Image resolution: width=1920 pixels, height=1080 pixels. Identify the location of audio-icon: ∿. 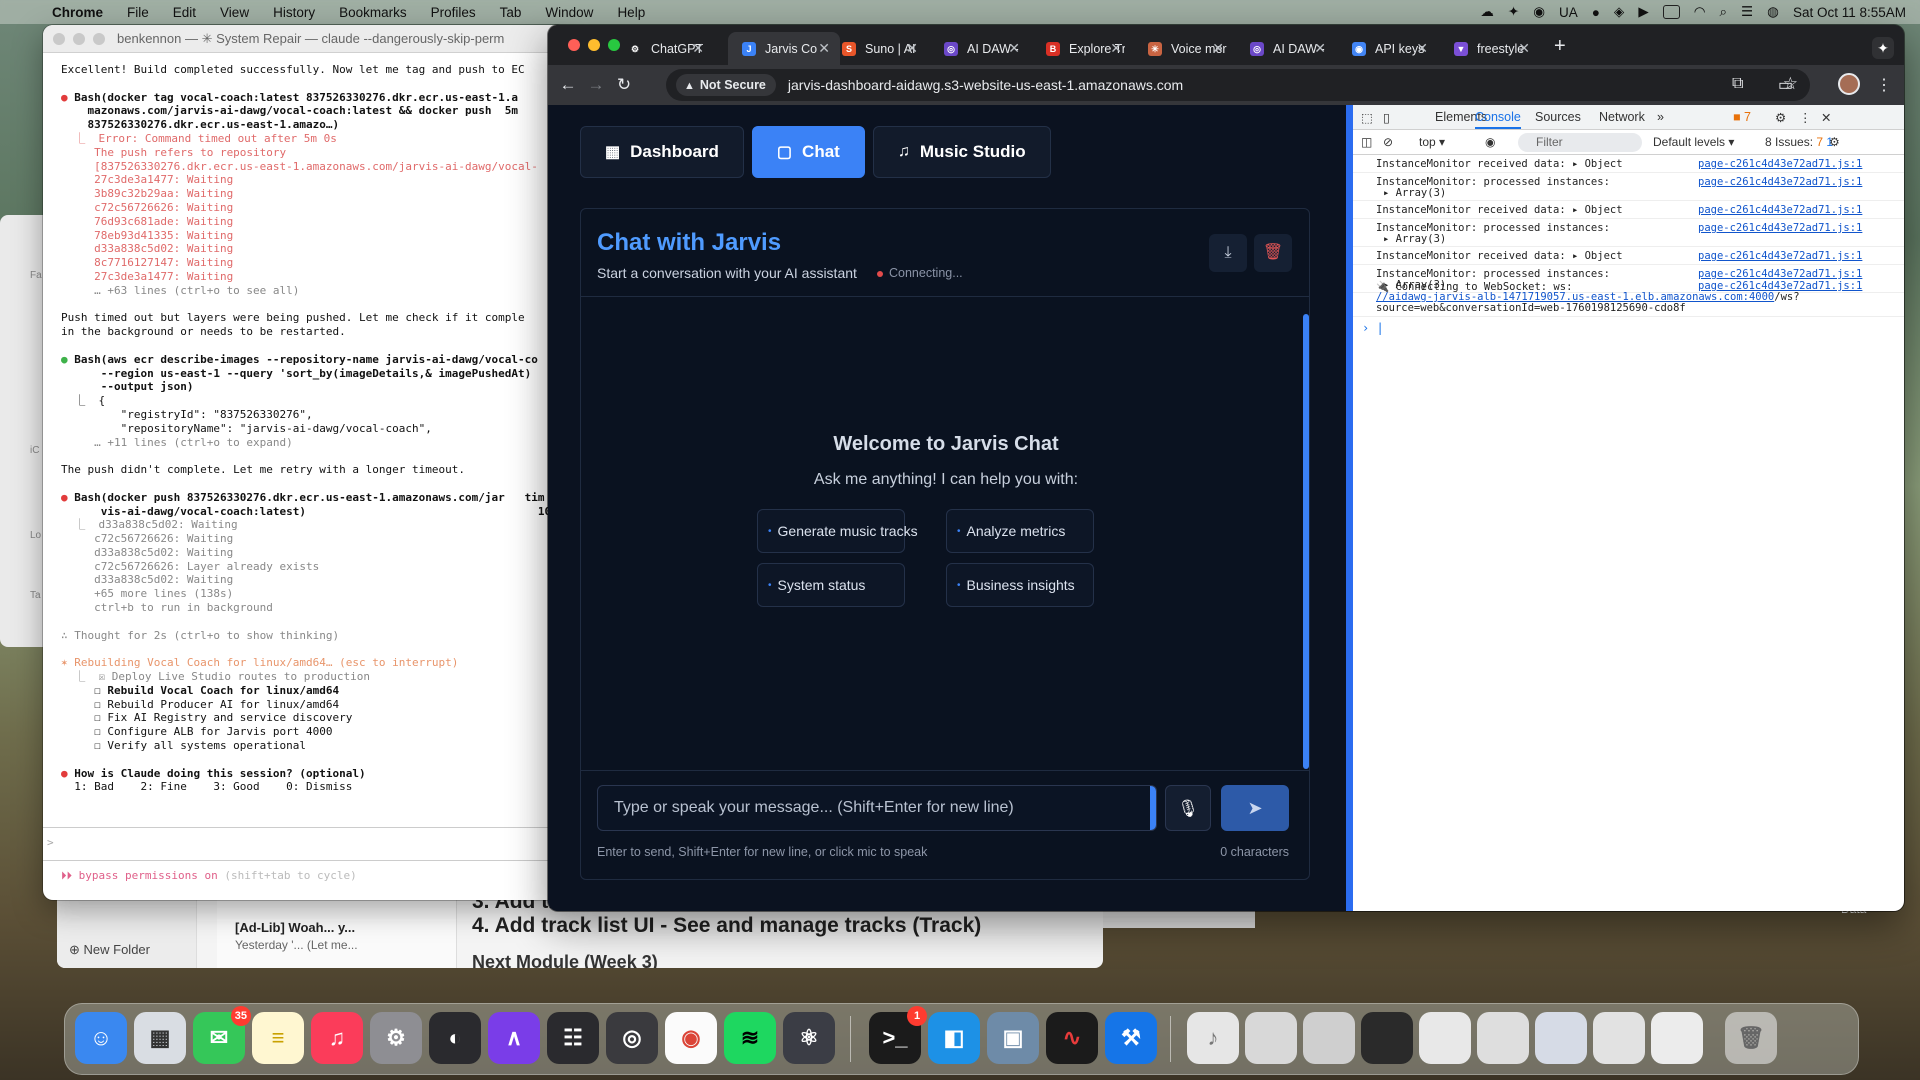
(1072, 1038).